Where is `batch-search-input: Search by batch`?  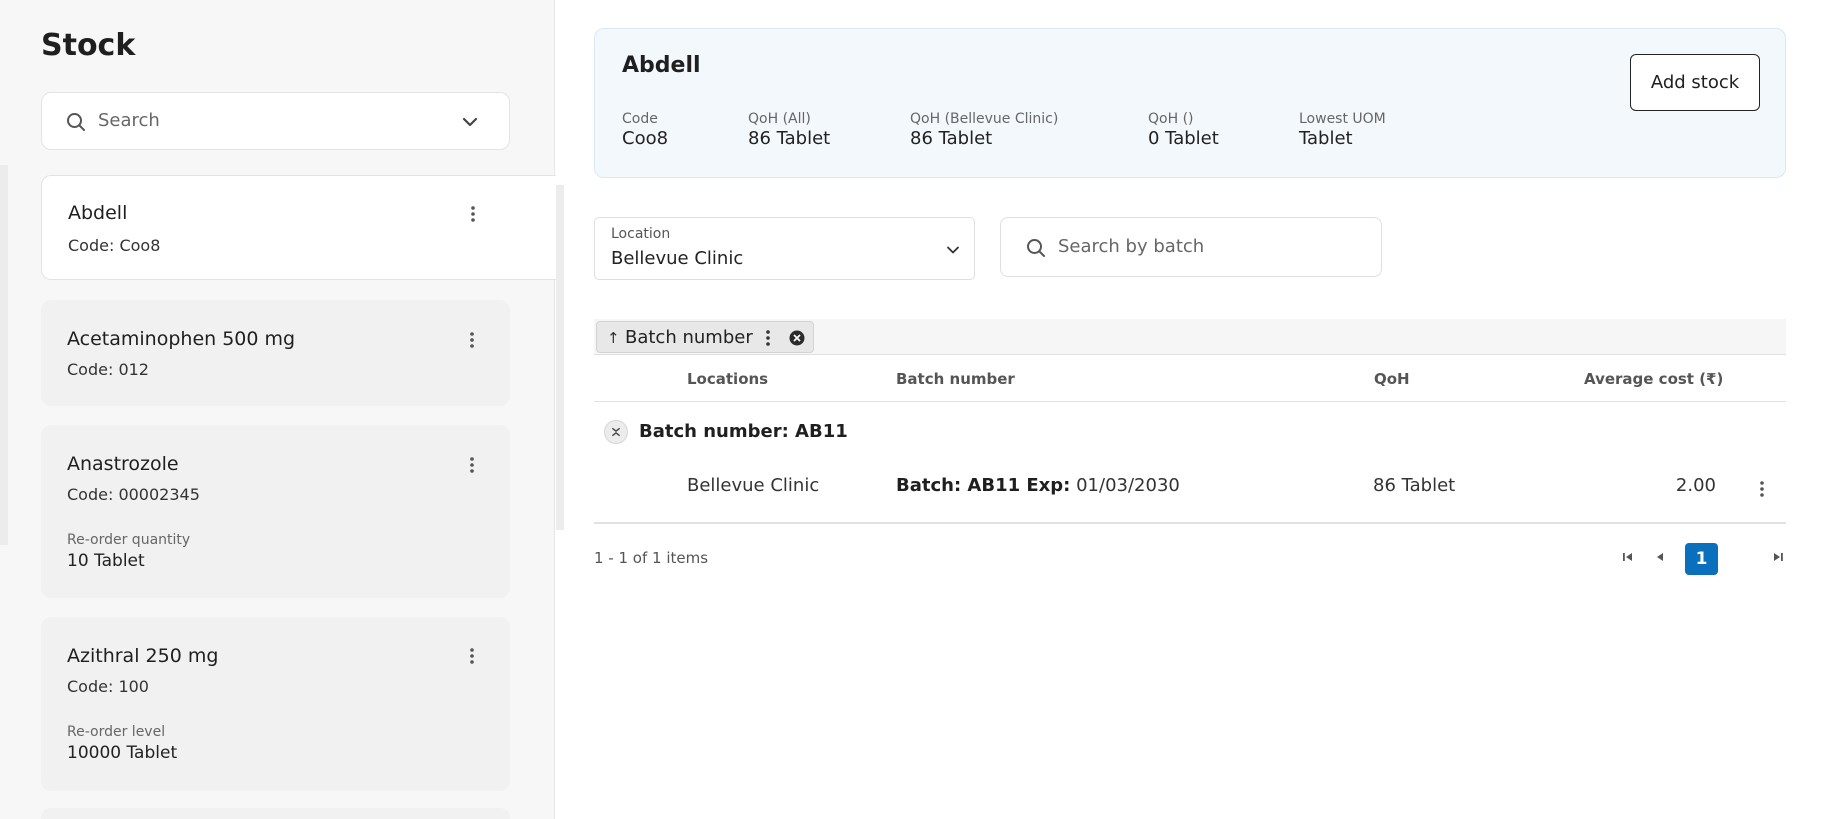 batch-search-input: Search by batch is located at coordinates (1191, 247).